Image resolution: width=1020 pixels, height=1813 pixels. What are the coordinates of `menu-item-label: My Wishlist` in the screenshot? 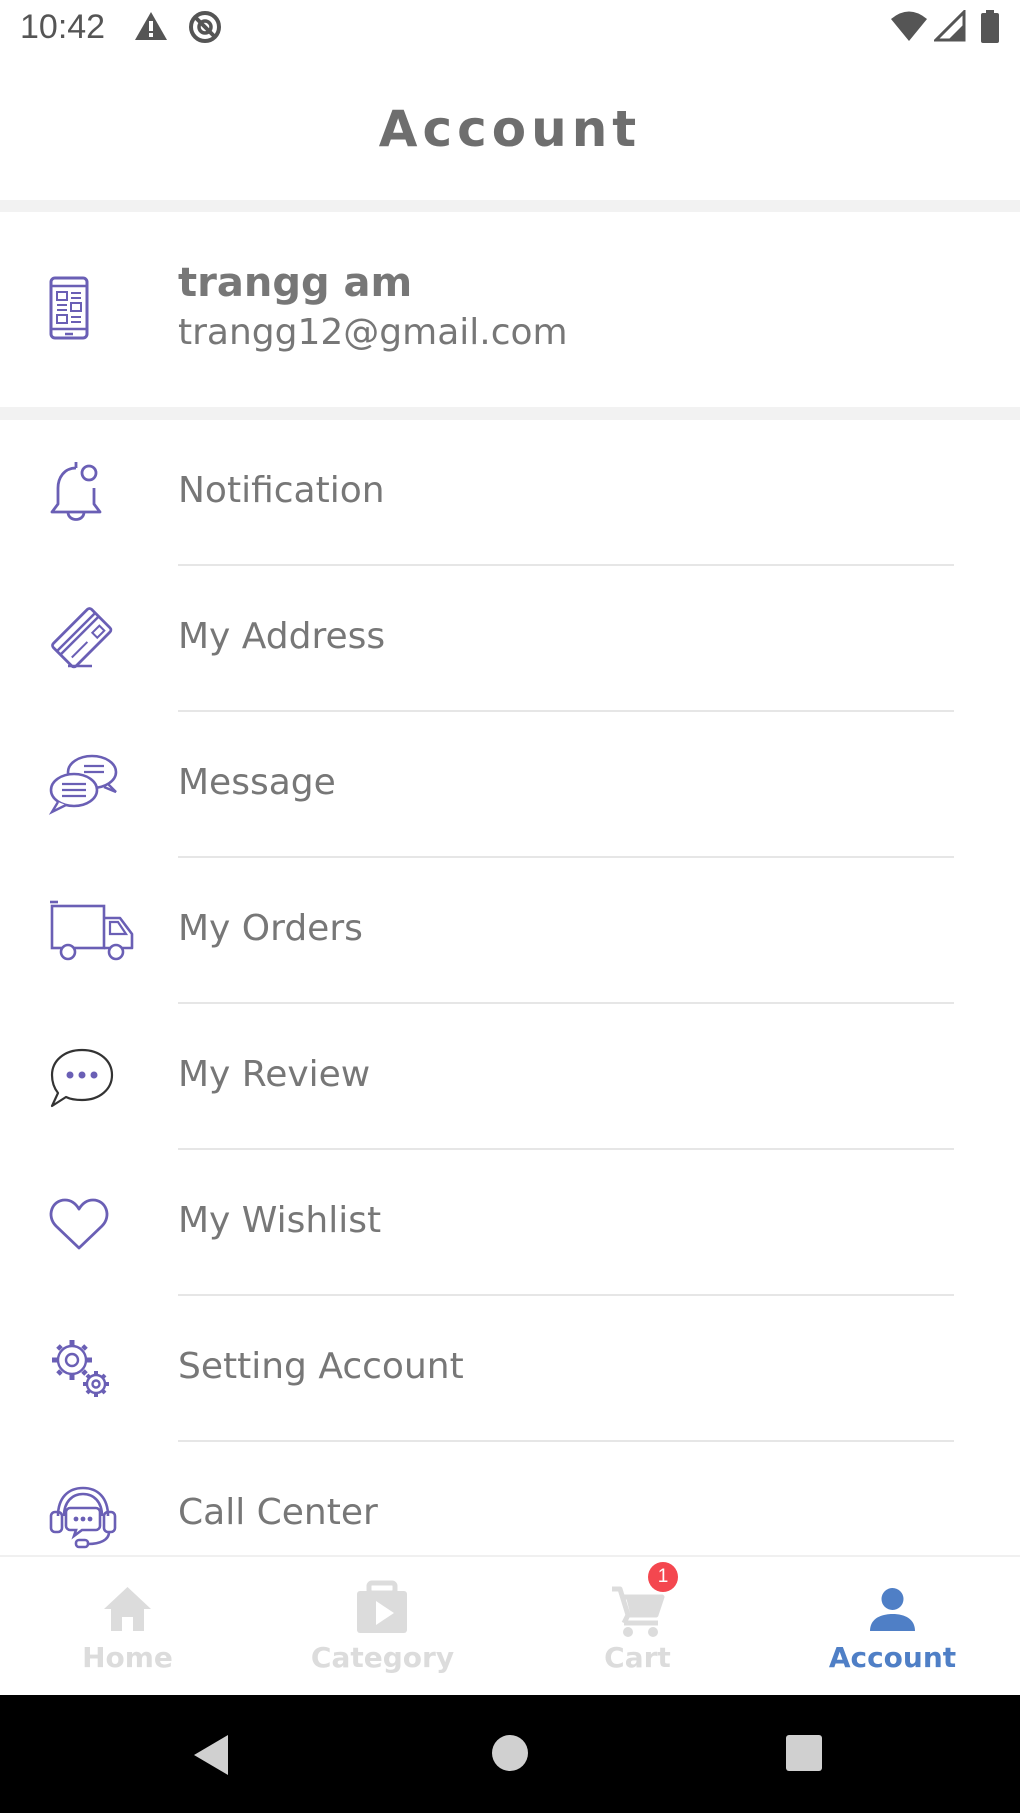 It's located at (280, 1220).